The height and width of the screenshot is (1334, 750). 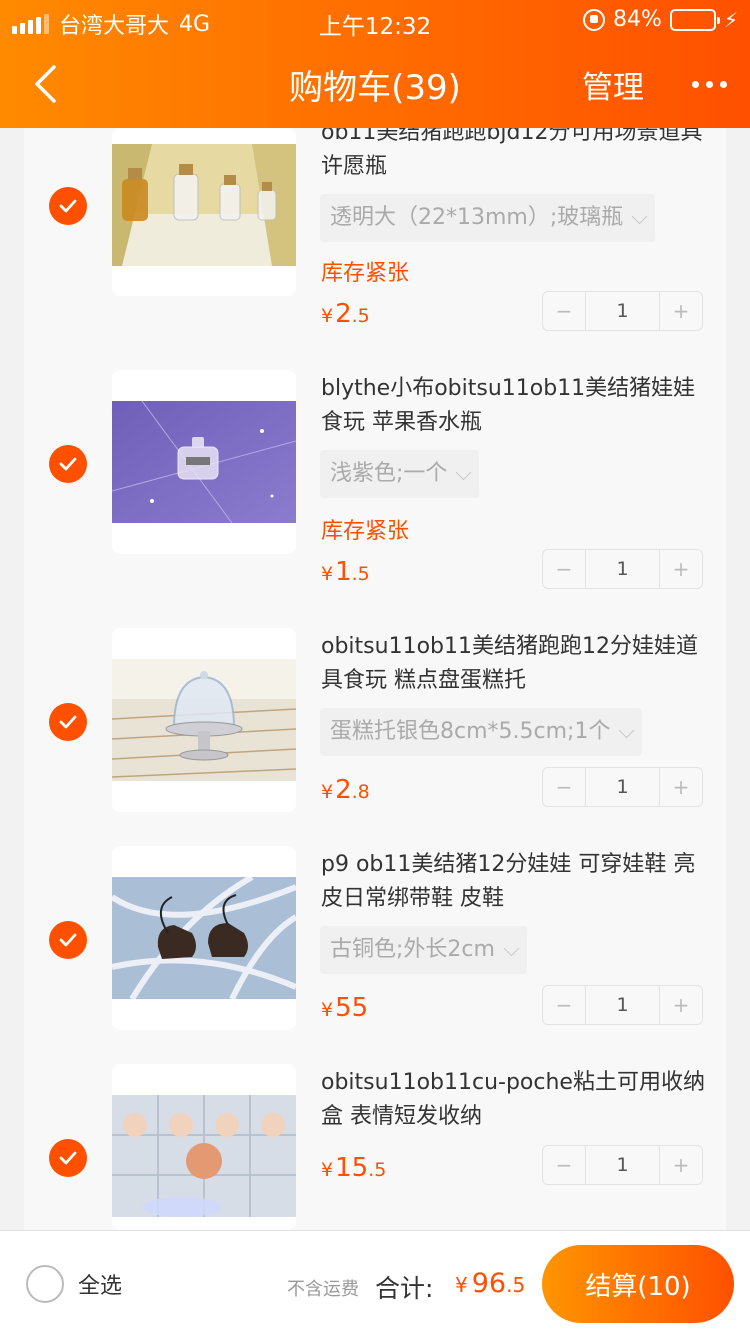 I want to click on sku-selector: 浅紫色;一个, so click(x=400, y=474).